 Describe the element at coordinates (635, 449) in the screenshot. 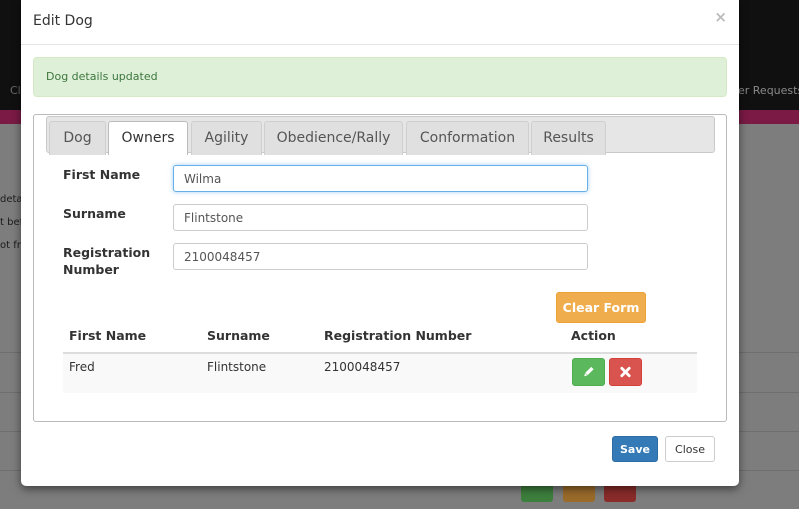

I see `save-button: Save` at that location.